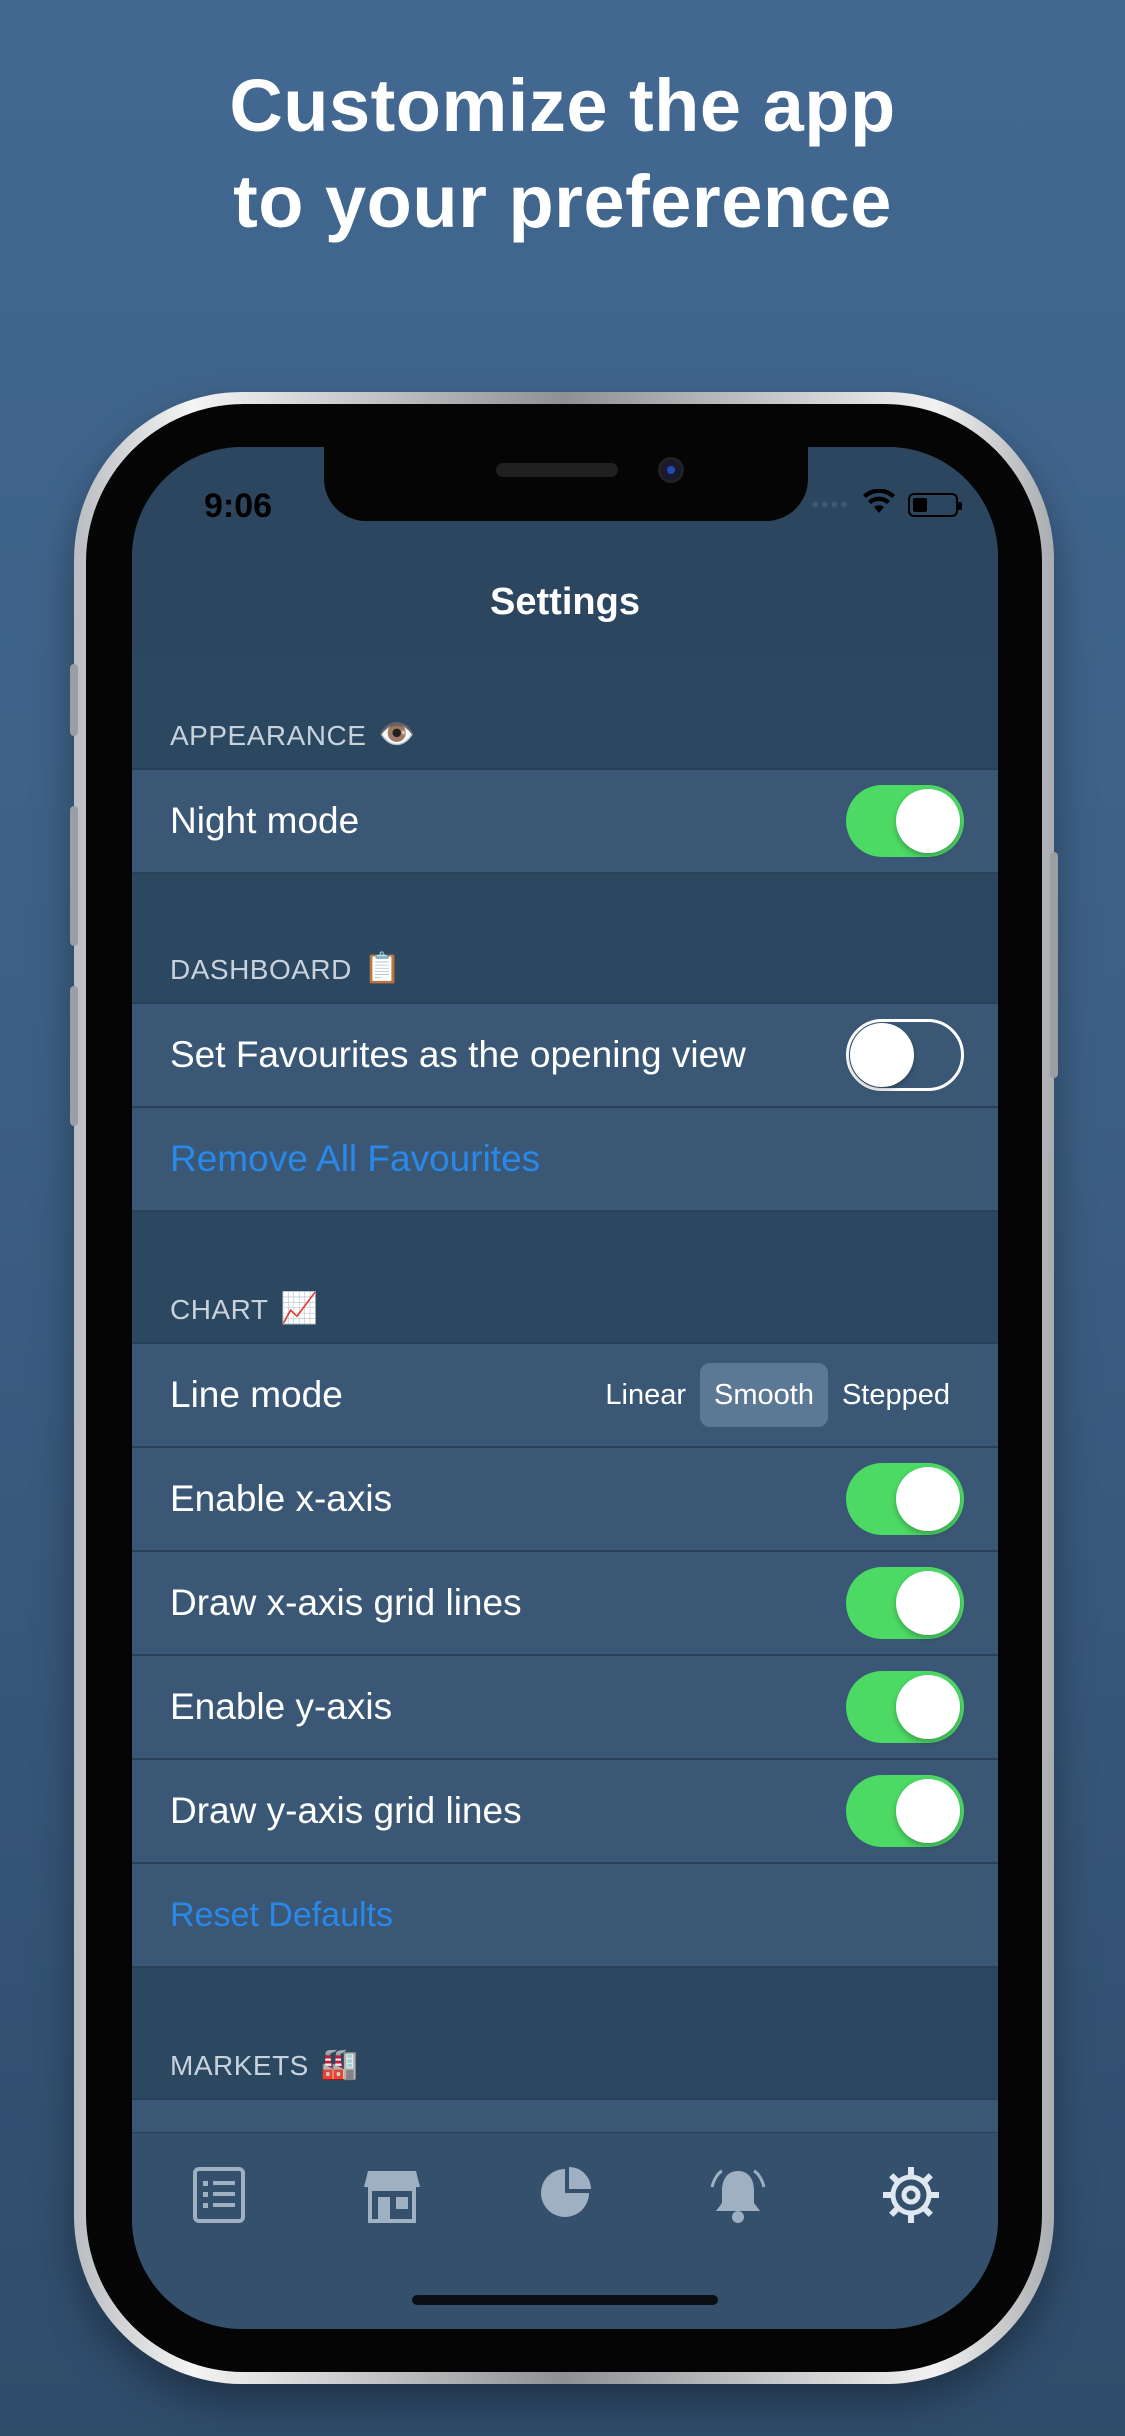  What do you see at coordinates (268, 735) in the screenshot?
I see `section-title: APPEARANCE` at bounding box center [268, 735].